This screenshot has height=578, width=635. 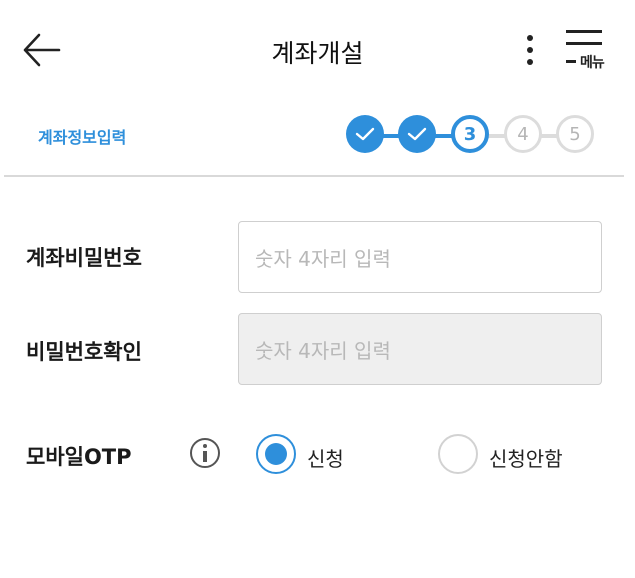 I want to click on step-4-todo: 4, so click(x=523, y=134).